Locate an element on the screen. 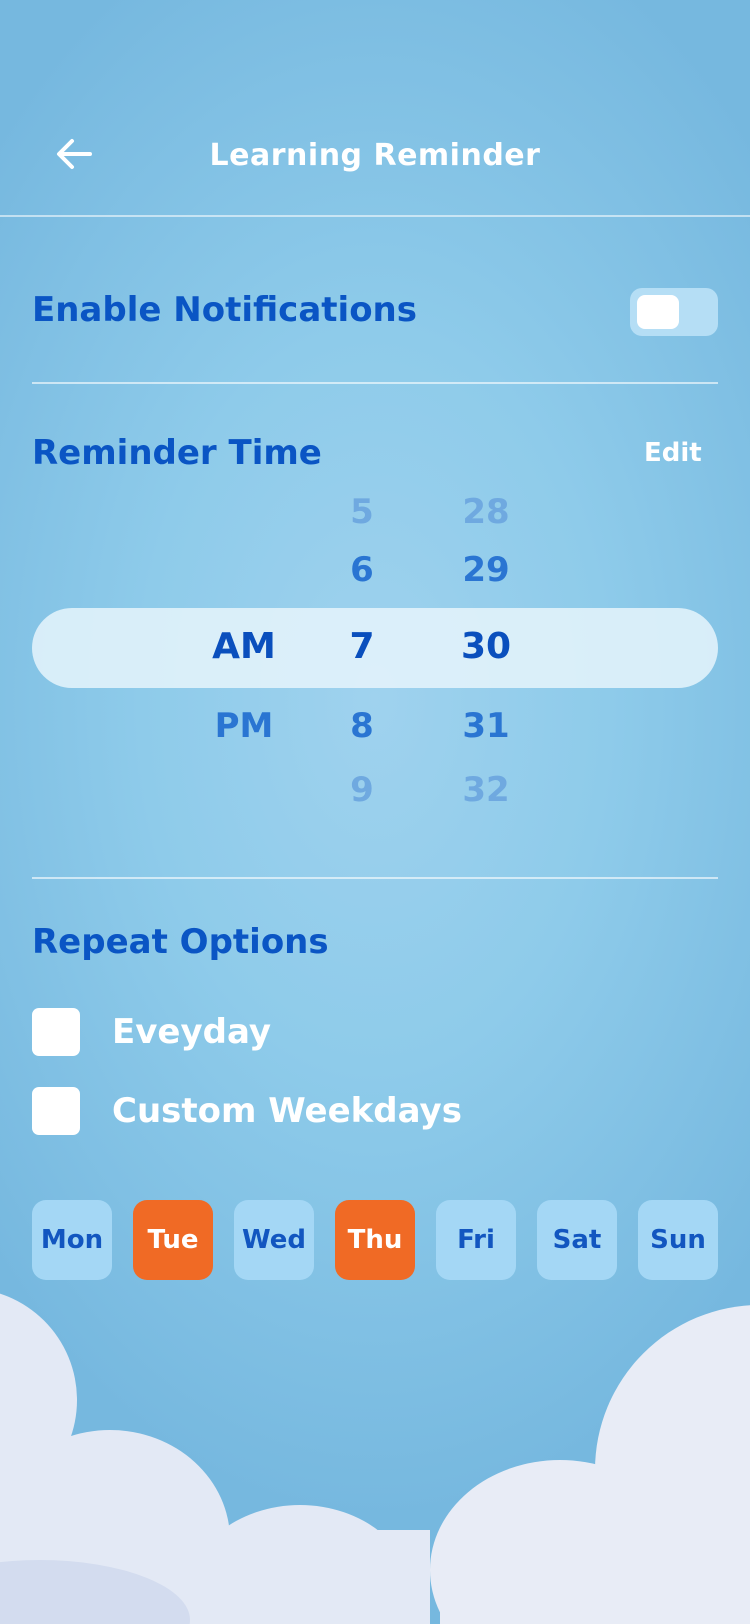  period-pm: PM is located at coordinates (244, 726).